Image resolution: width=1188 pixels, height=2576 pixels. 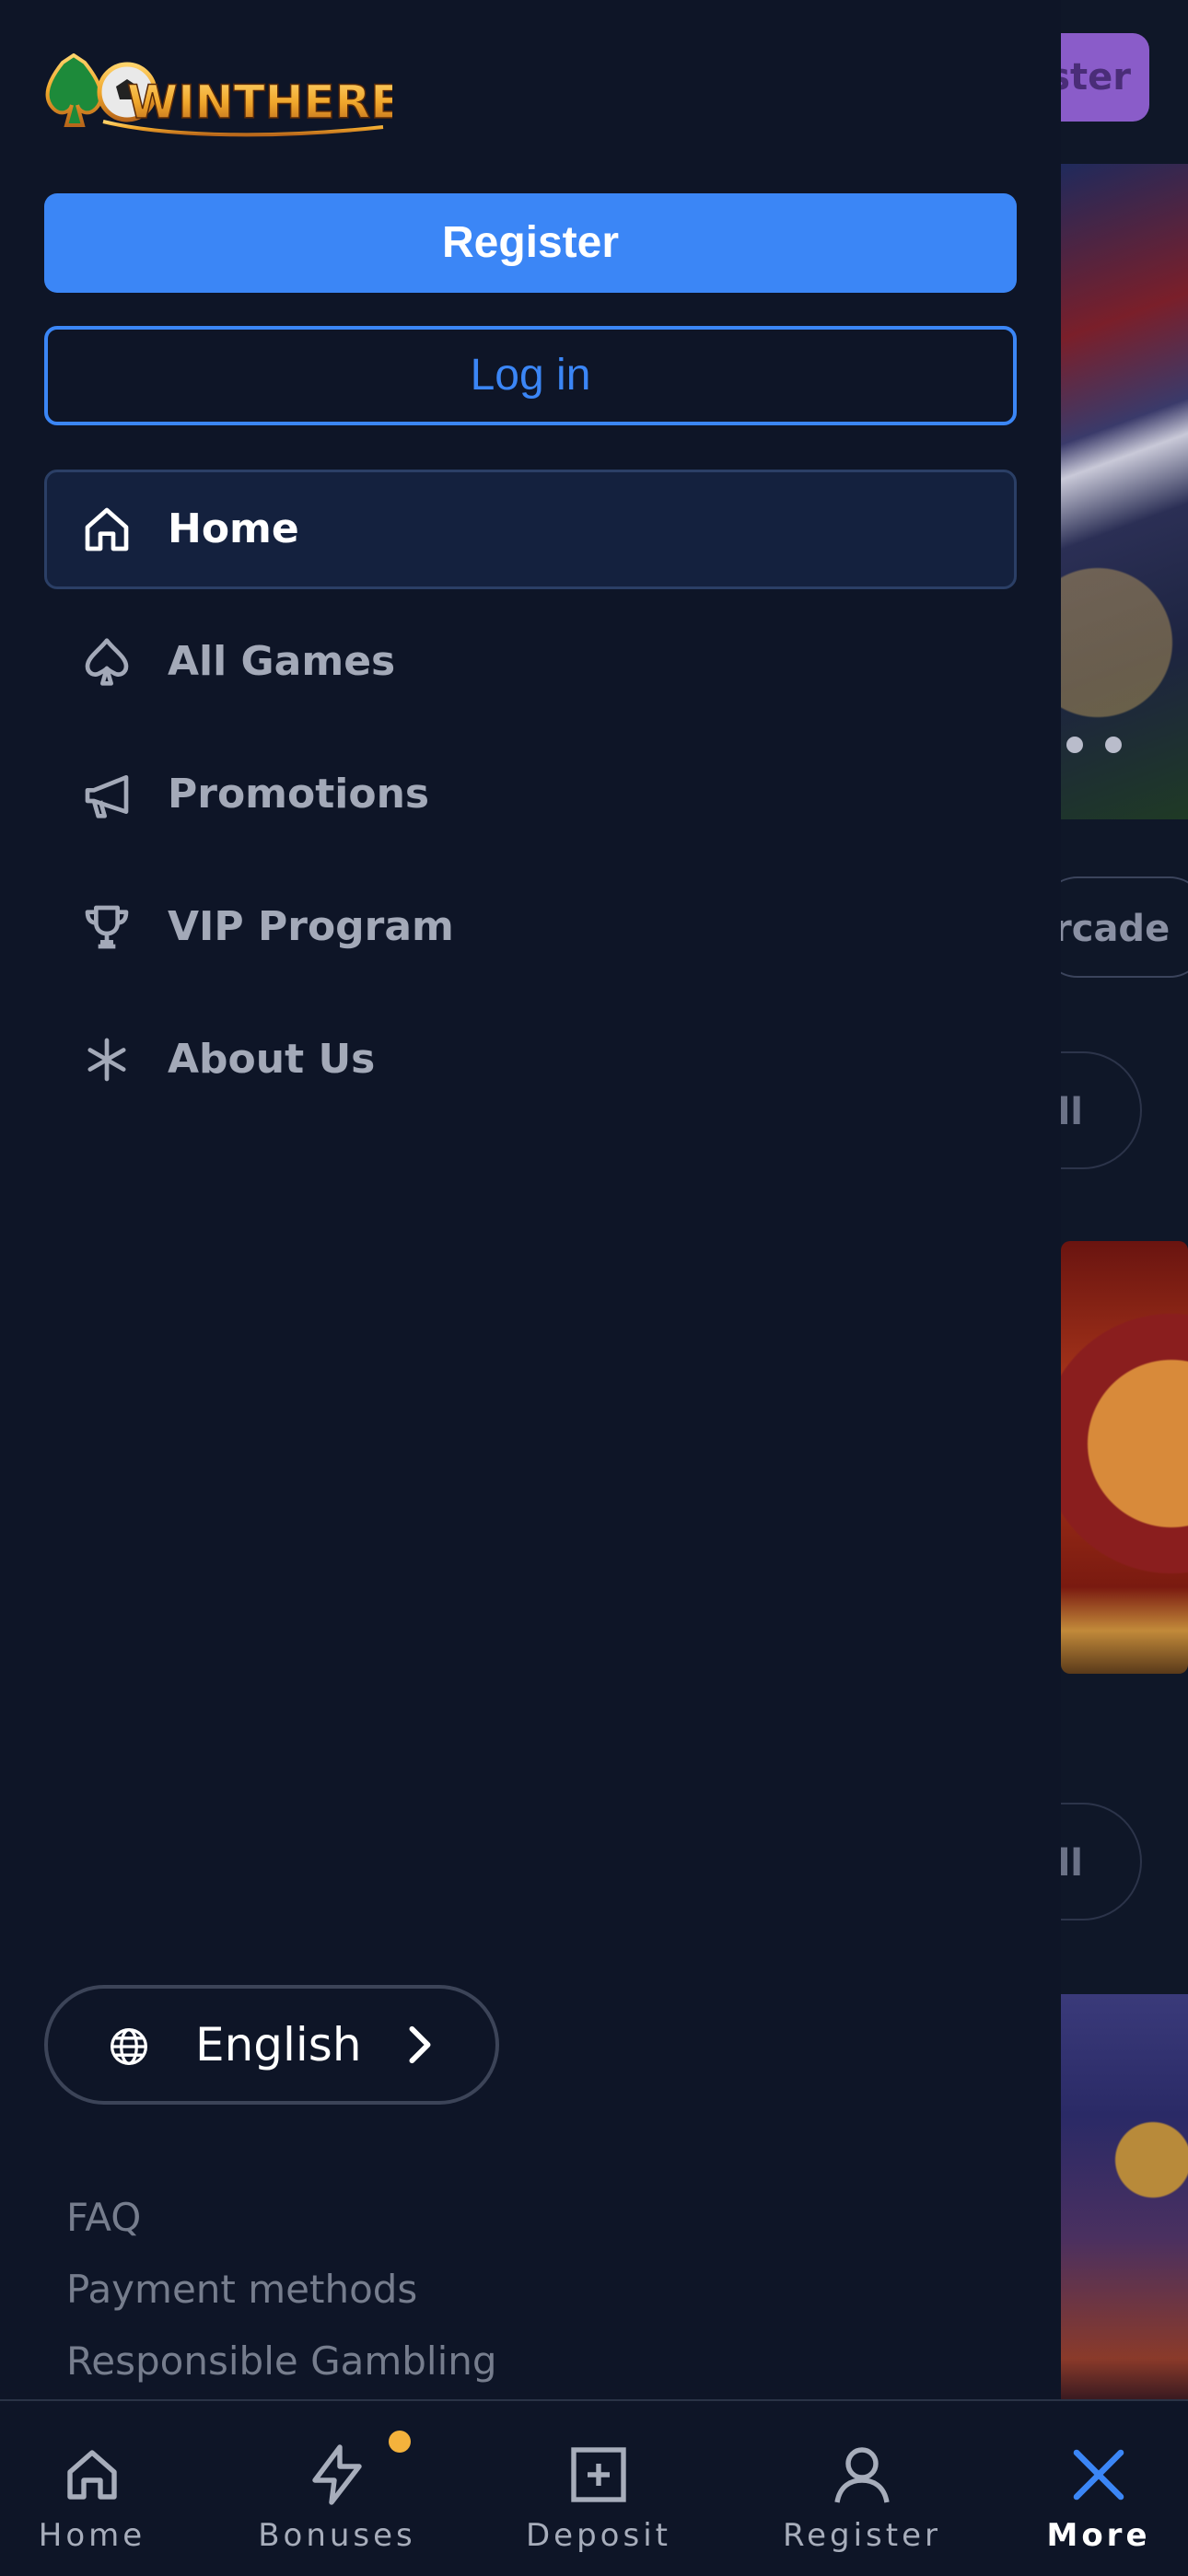 What do you see at coordinates (530, 662) in the screenshot?
I see `nav-item-all-games: All Games` at bounding box center [530, 662].